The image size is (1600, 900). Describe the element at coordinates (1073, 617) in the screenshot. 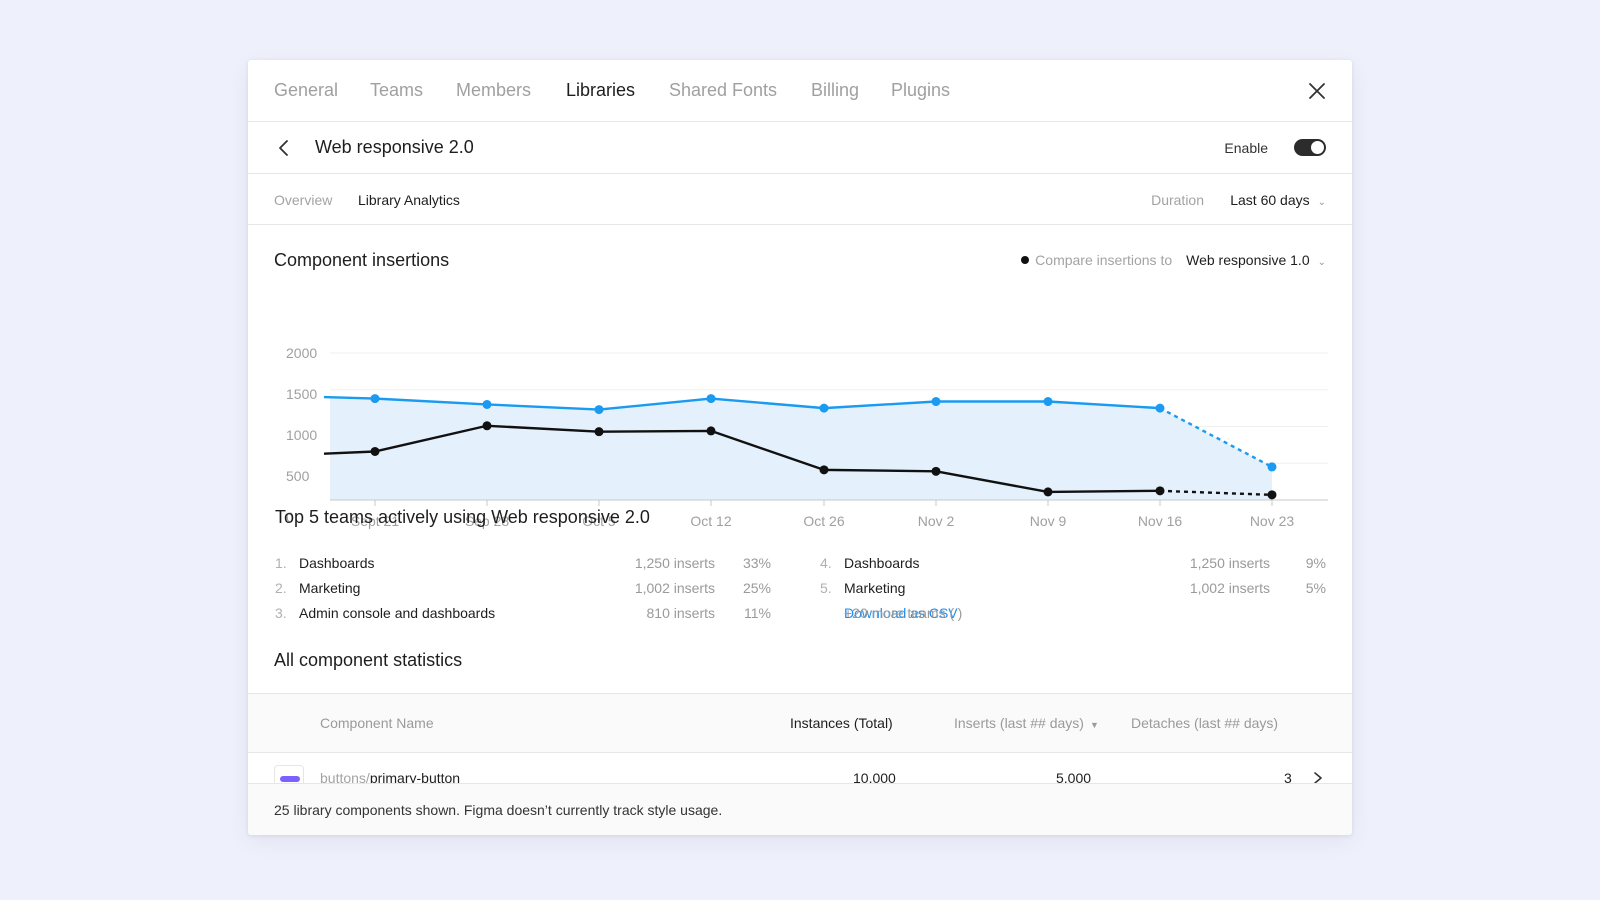

I see `more-teams: +20 more teams (Download as CSV)` at that location.